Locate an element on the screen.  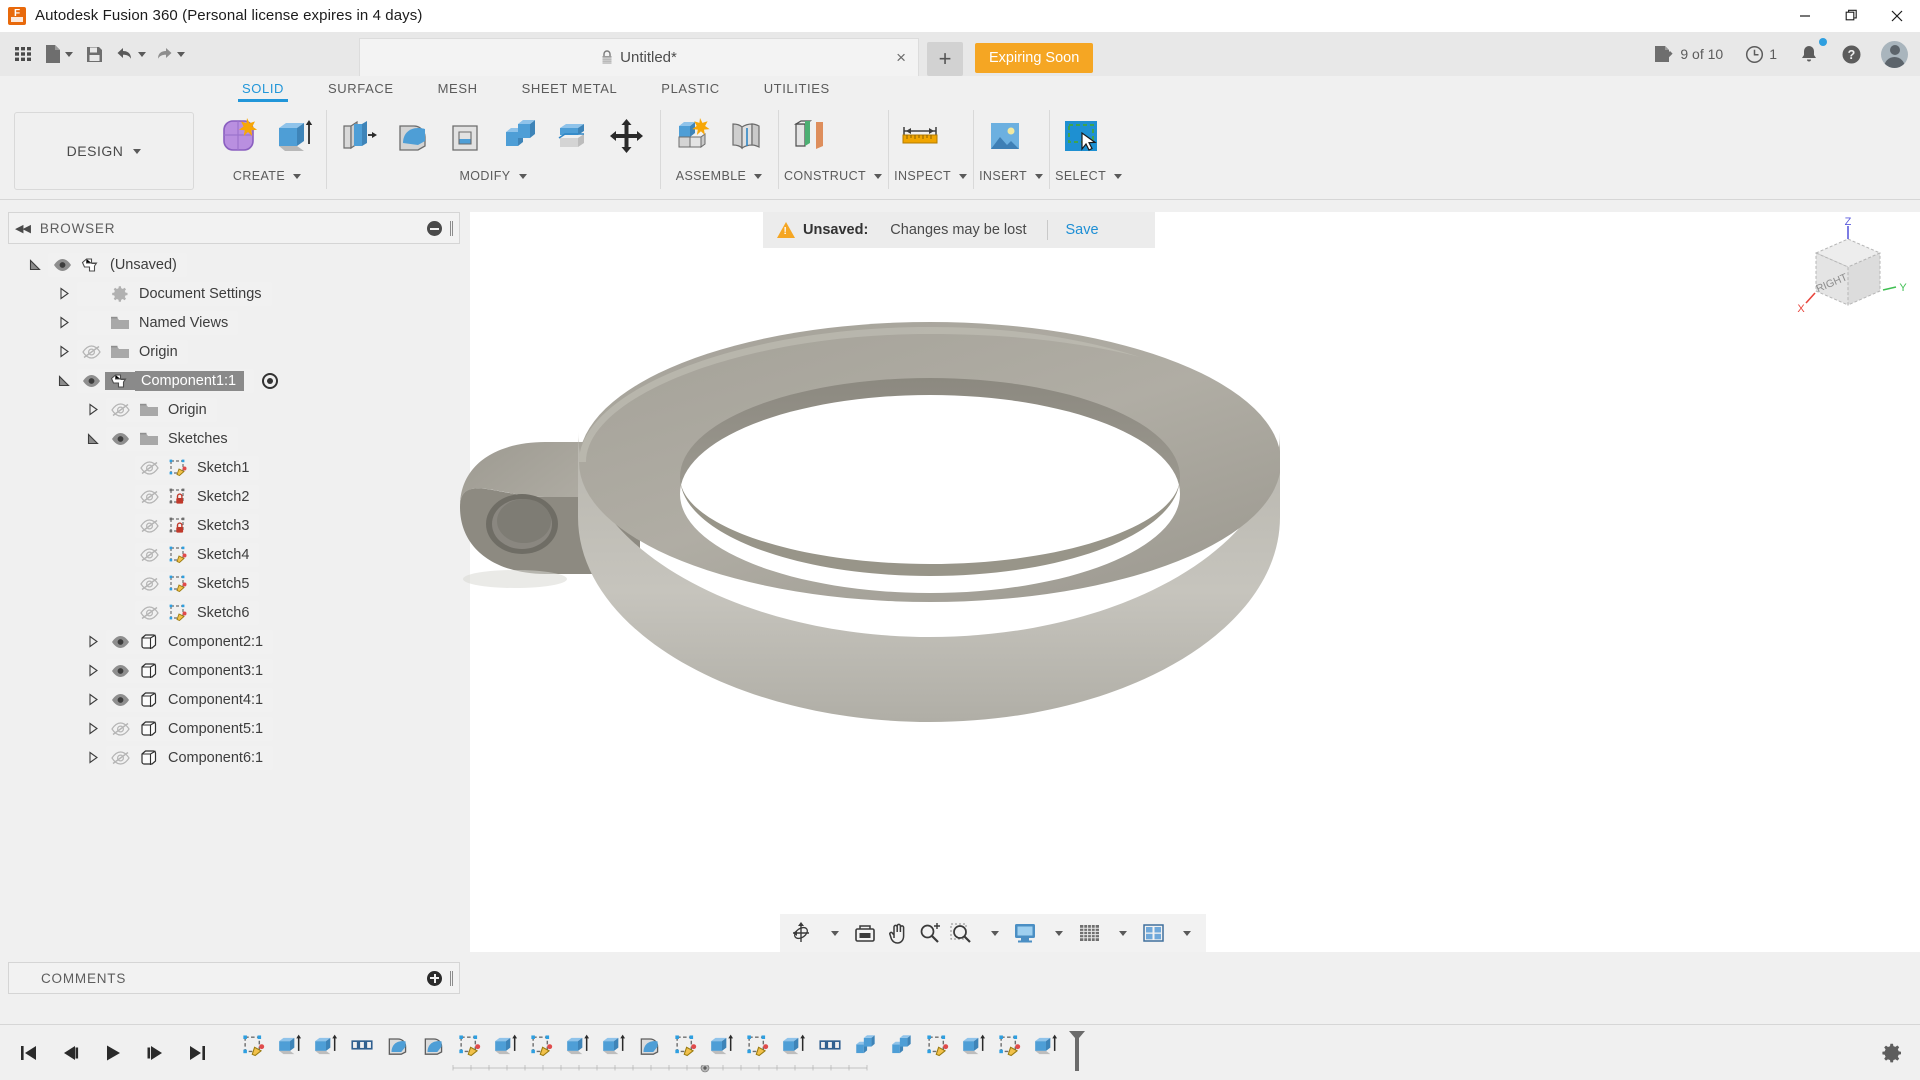
orbit-dropdown is located at coordinates (833, 933).